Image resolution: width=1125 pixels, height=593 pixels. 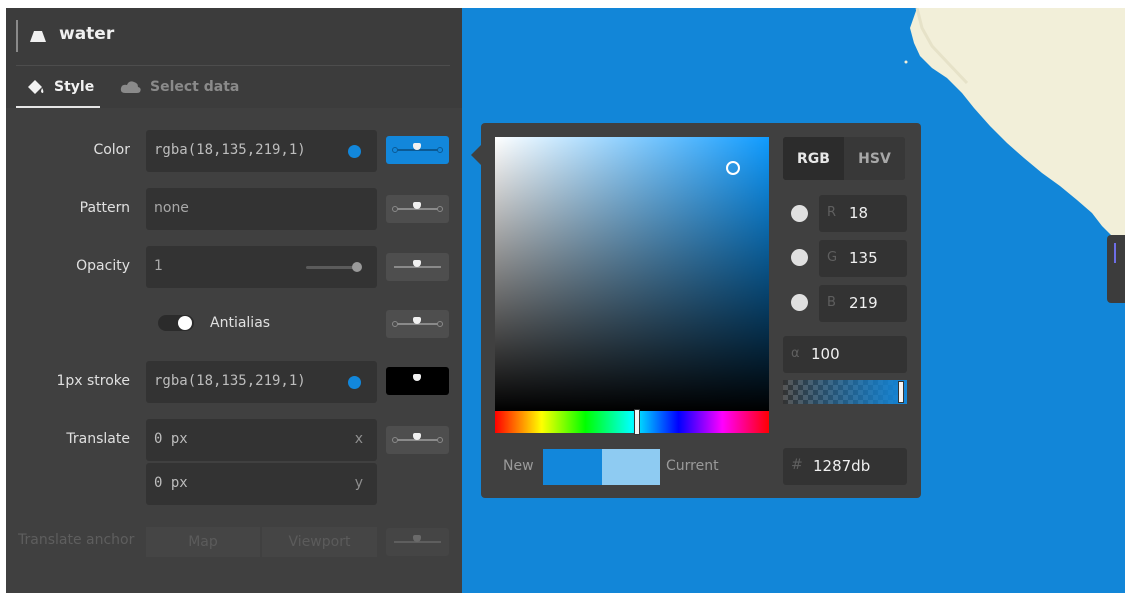 I want to click on stroke-label: 1px stroke, so click(x=93, y=381).